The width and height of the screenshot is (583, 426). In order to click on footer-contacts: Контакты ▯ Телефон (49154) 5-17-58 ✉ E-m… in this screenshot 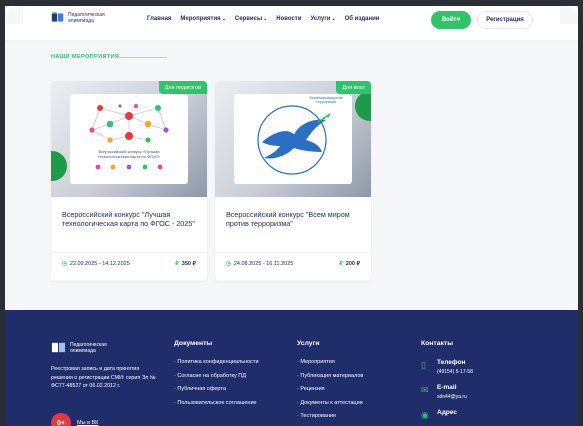, I will do `click(447, 382)`.